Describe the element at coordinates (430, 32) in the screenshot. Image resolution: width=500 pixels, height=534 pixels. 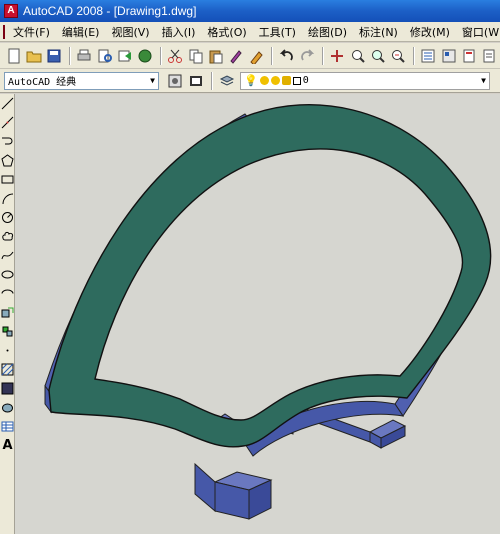
I see `menu-modify: 修改(M)` at that location.